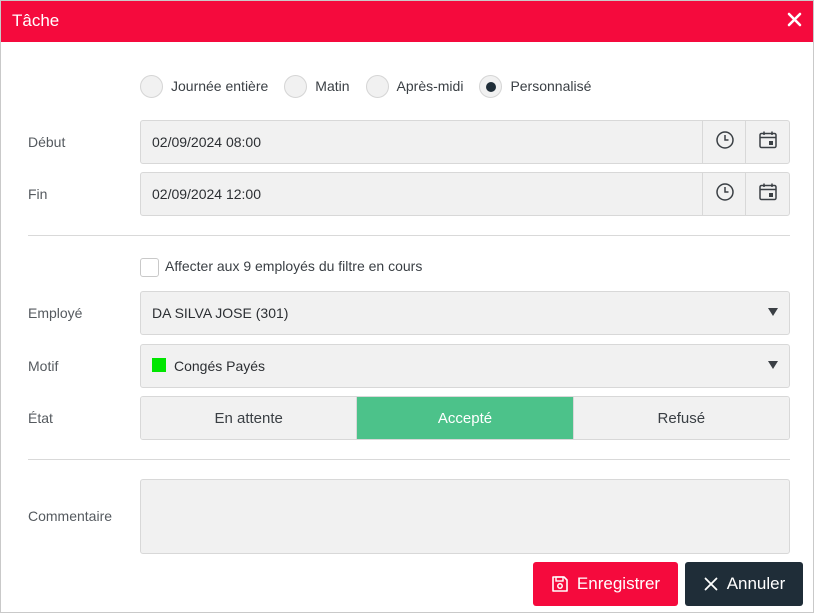 This screenshot has width=814, height=613. I want to click on end-calendar-button, so click(767, 194).